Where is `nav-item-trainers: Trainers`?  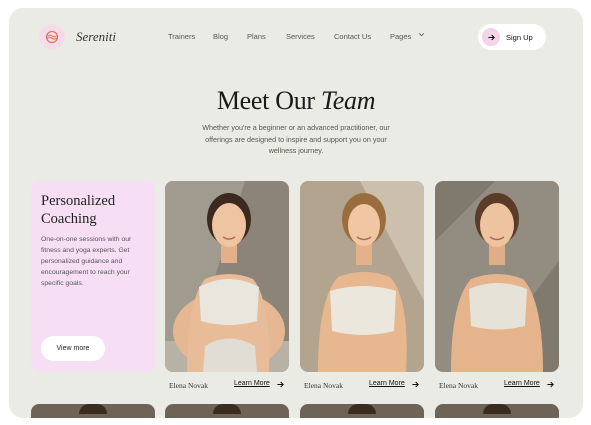 nav-item-trainers: Trainers is located at coordinates (181, 36).